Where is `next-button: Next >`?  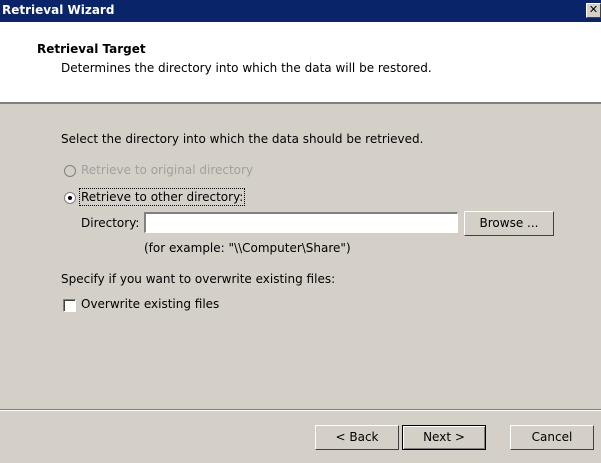
next-button: Next > is located at coordinates (444, 437).